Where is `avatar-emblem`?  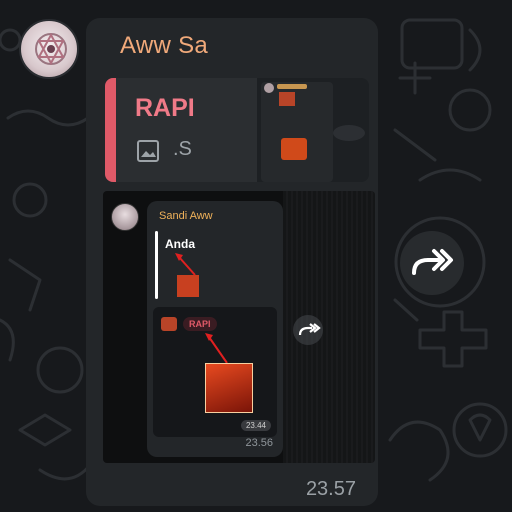 avatar-emblem is located at coordinates (51, 49).